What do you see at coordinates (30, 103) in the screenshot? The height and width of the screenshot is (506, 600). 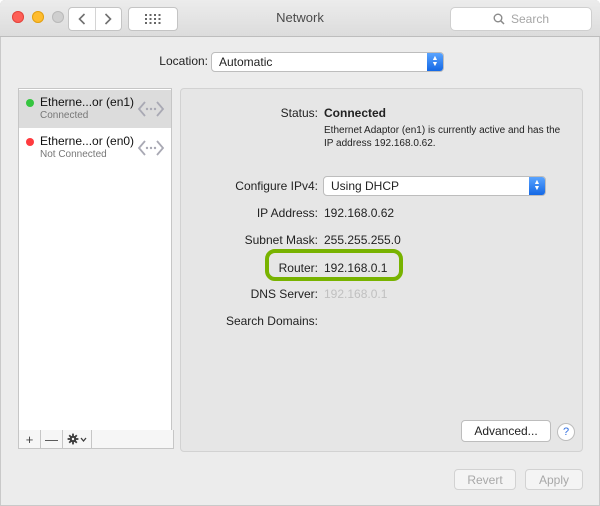 I see `status-dot-connected` at bounding box center [30, 103].